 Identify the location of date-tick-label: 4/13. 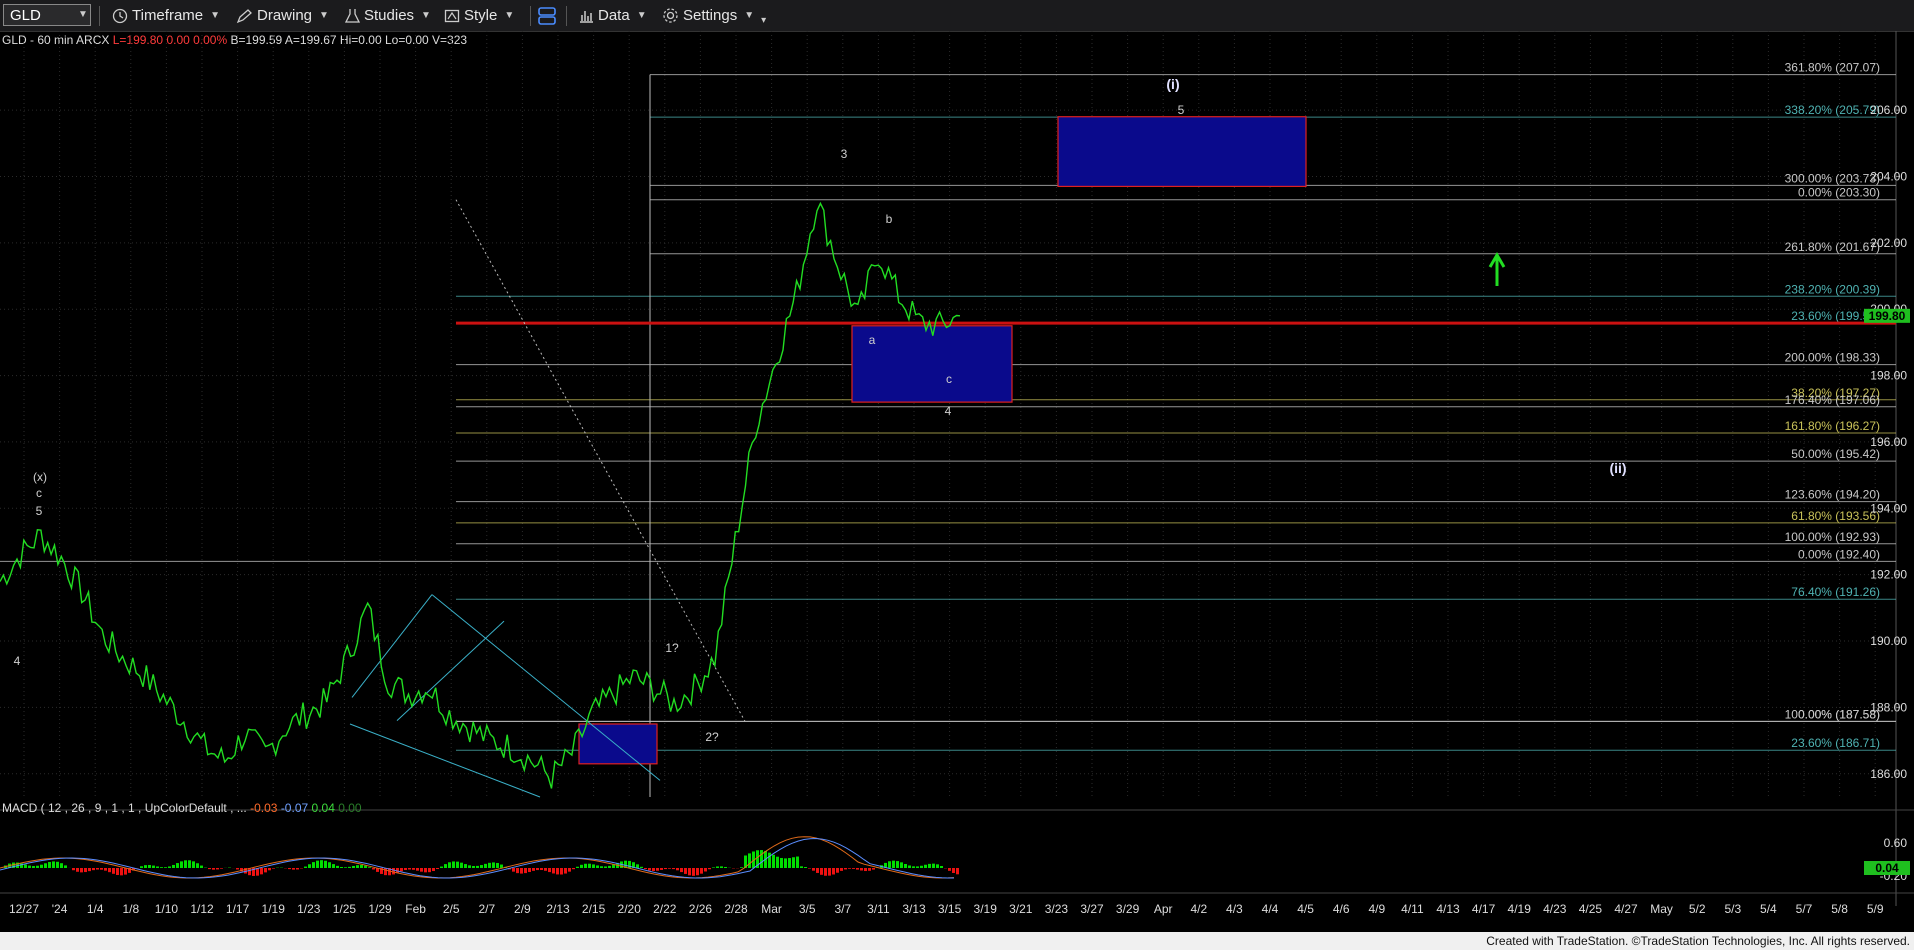
(1448, 909).